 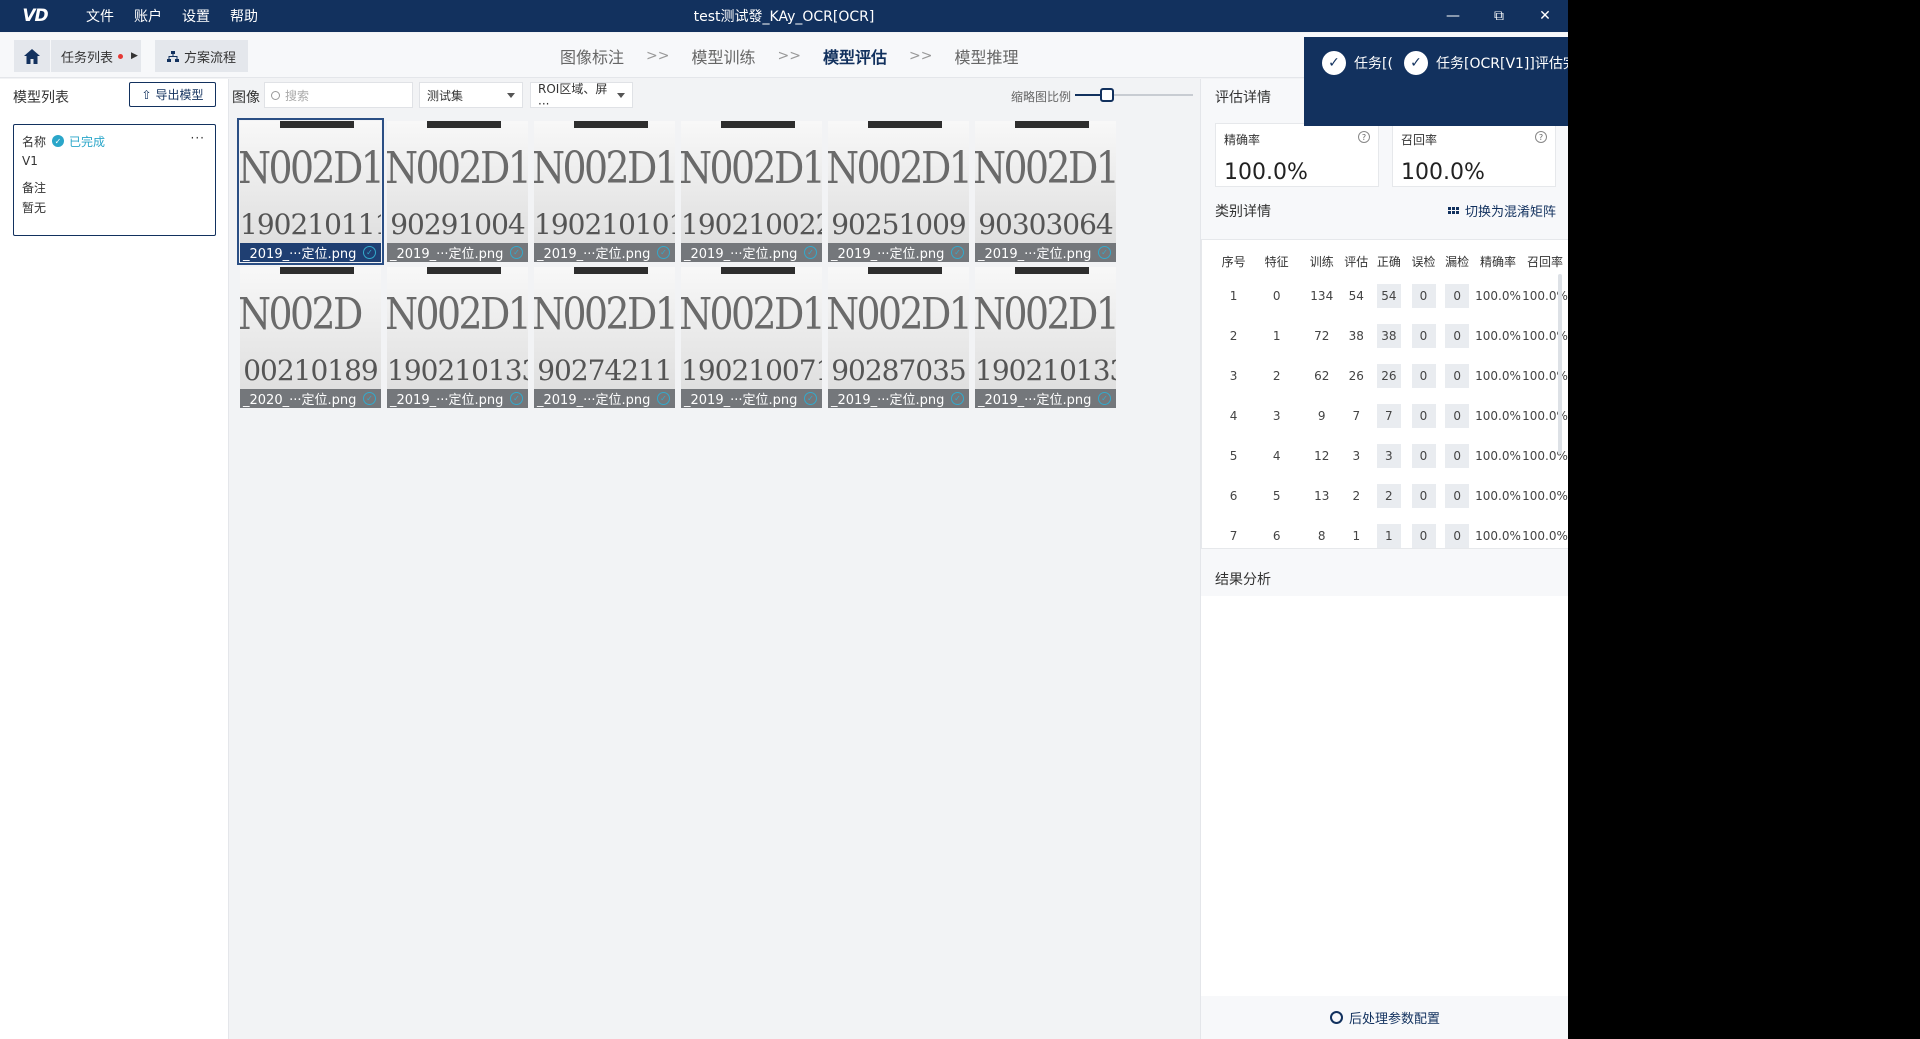 I want to click on table-row: 2 1 72 38 38 0 0 100.0% 100.0%, so click(x=1392, y=336).